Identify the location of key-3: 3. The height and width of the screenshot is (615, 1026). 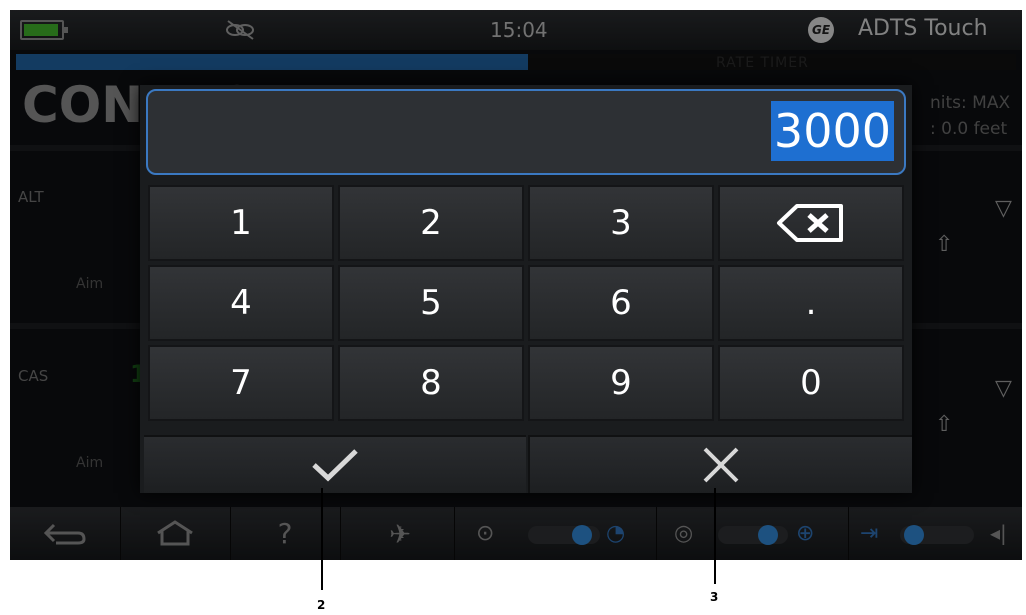
(621, 223).